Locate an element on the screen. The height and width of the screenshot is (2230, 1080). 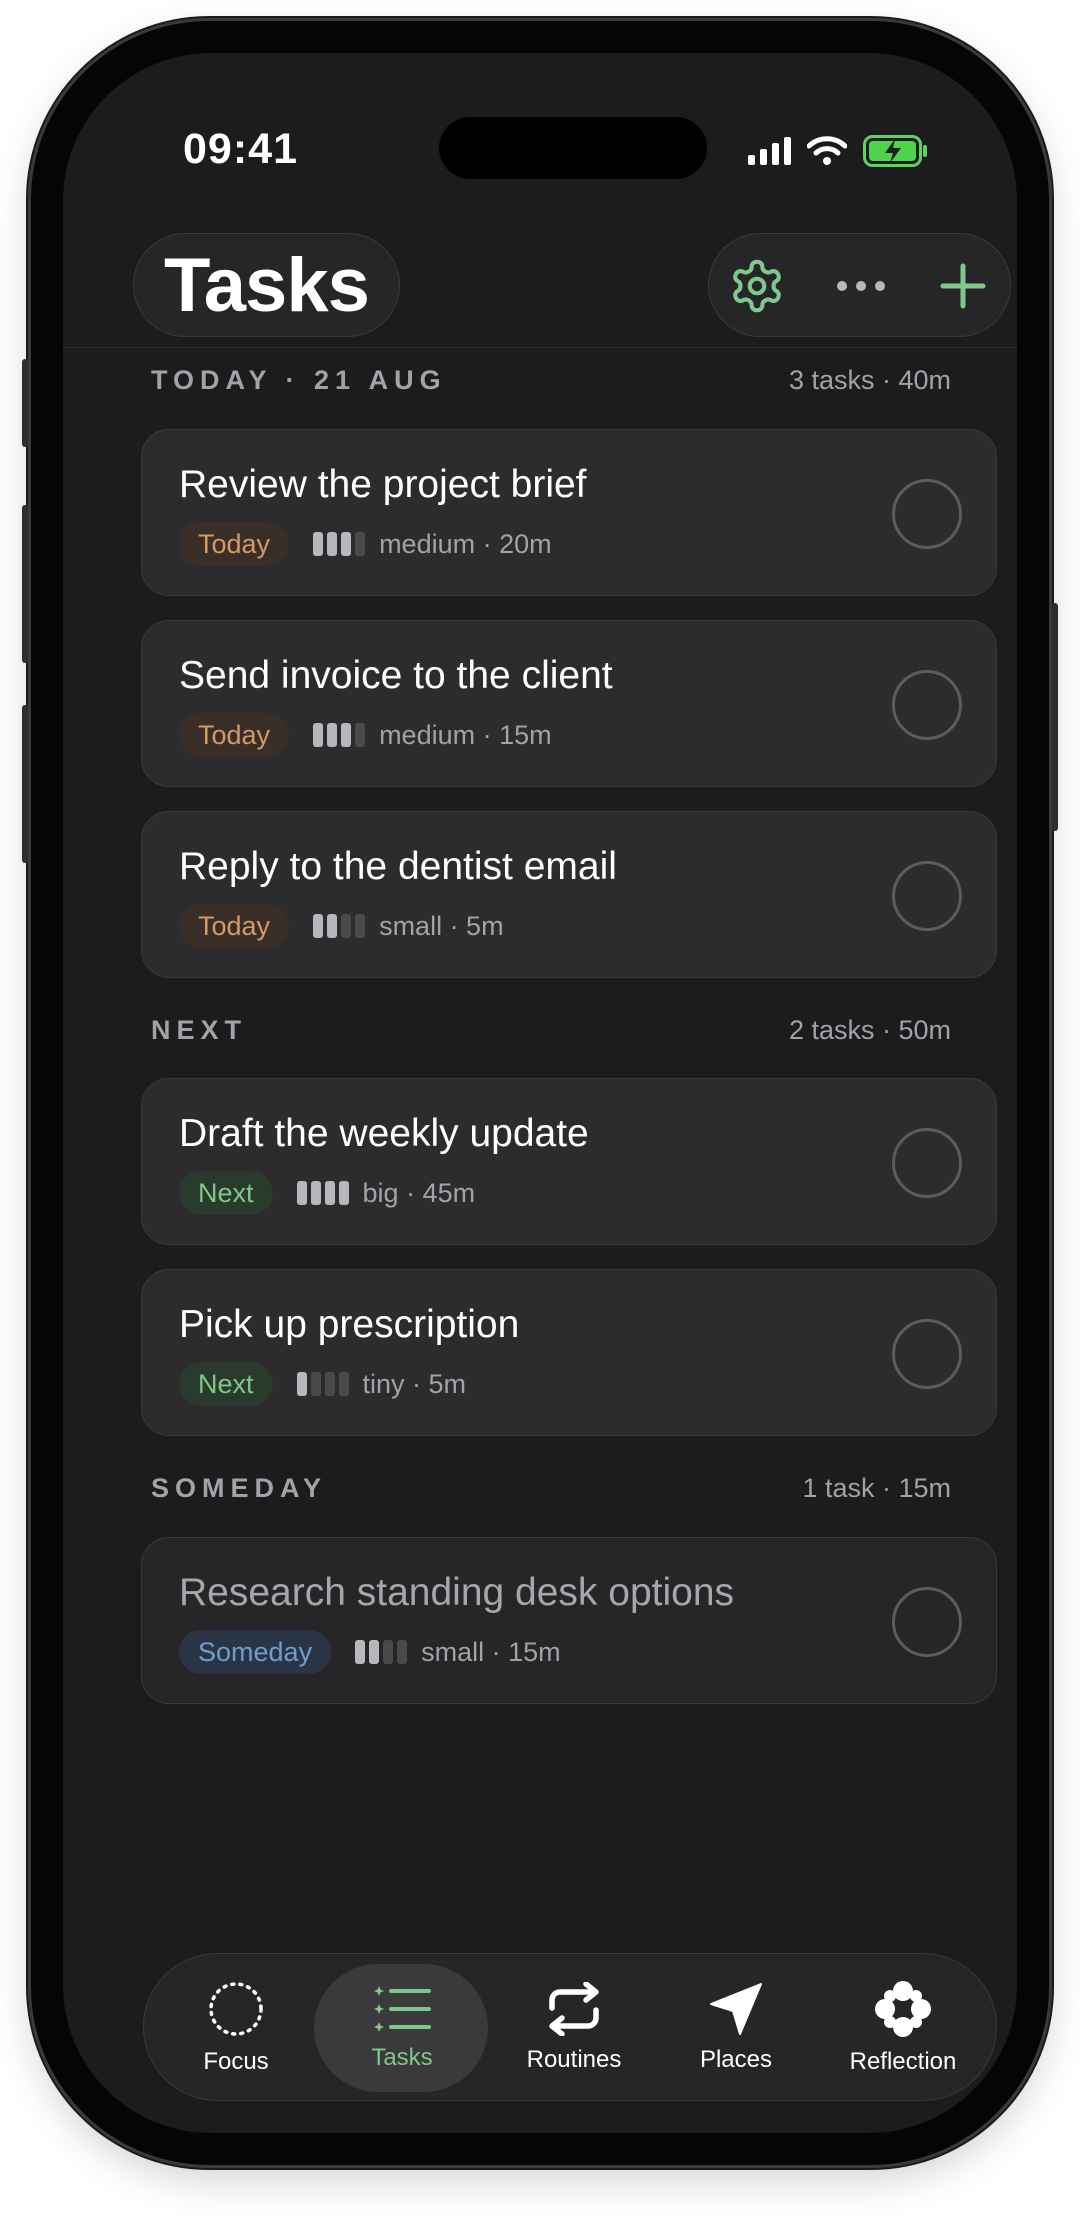
tab-label: Reflection is located at coordinates (903, 2061).